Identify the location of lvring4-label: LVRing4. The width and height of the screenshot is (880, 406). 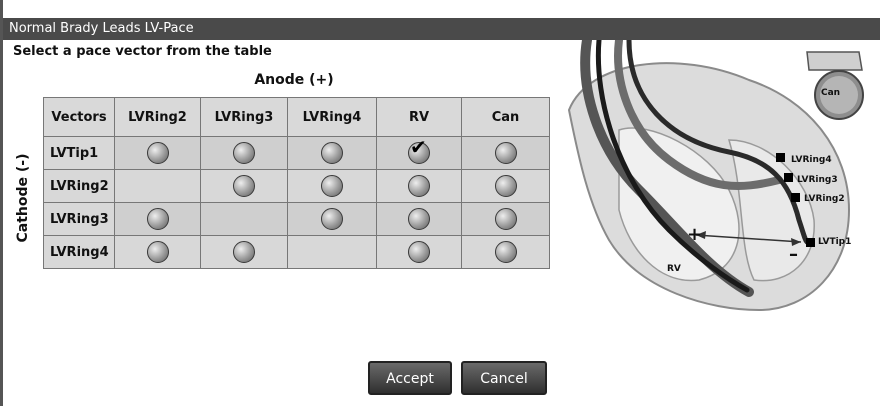
(811, 160).